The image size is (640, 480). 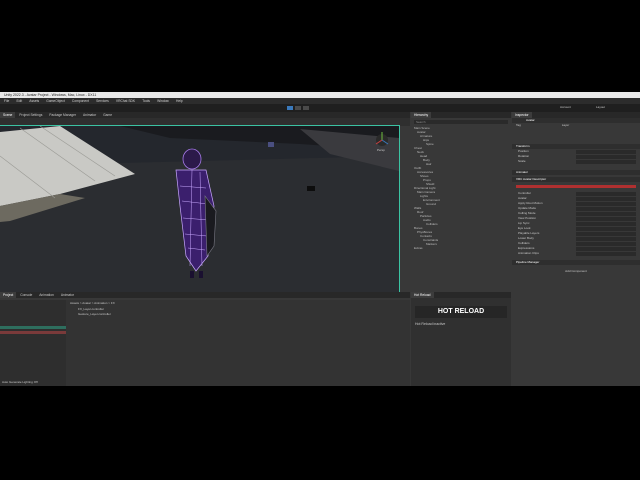 What do you see at coordinates (522, 198) in the screenshot?
I see `component-row-label: Avatar` at bounding box center [522, 198].